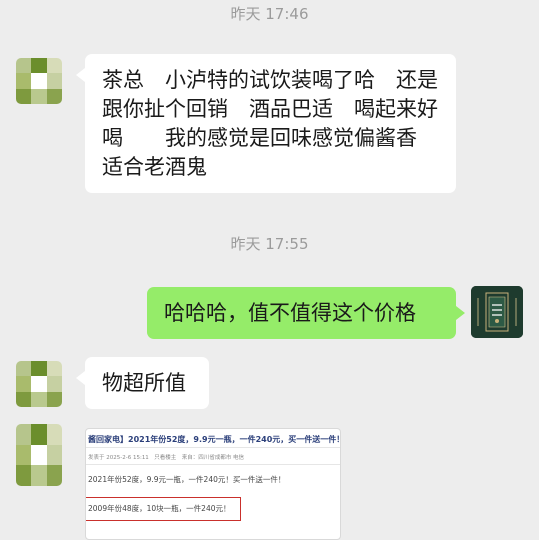 The image size is (539, 540). What do you see at coordinates (290, 313) in the screenshot?
I see `message-text: 哈哈哈，值不值得这个价格` at bounding box center [290, 313].